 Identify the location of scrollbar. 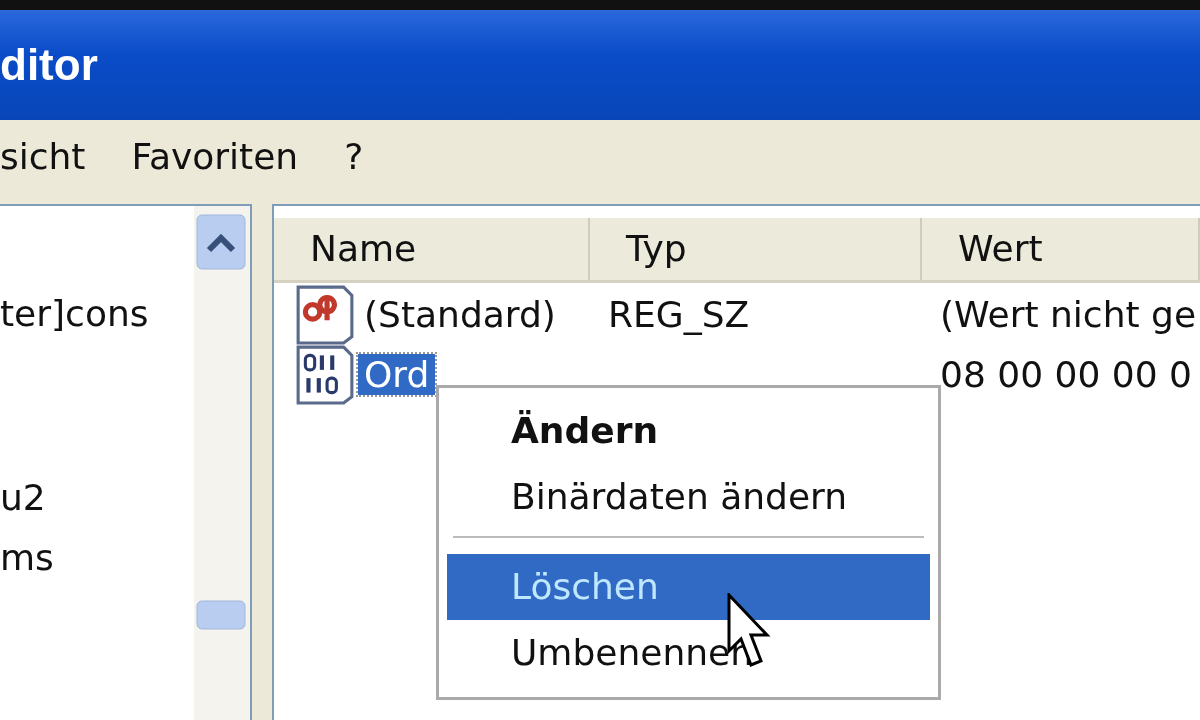
(222, 463).